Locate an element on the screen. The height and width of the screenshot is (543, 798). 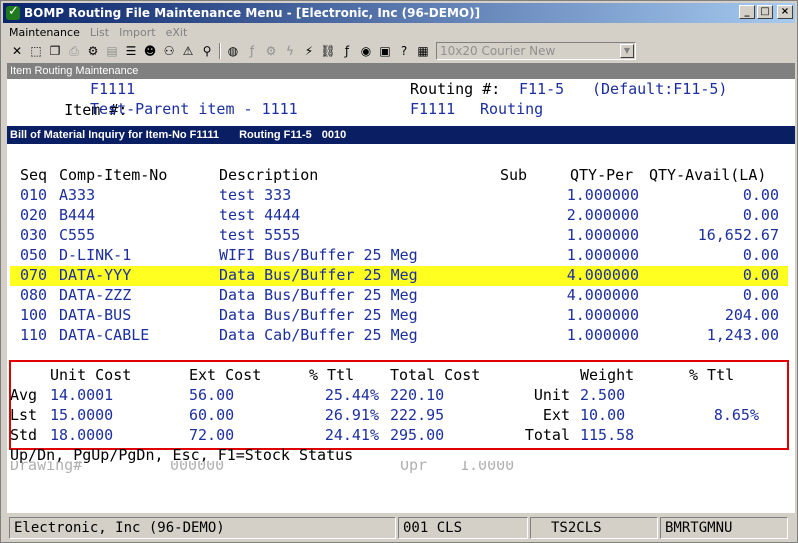
row-comp-item: B444 is located at coordinates (77, 215).